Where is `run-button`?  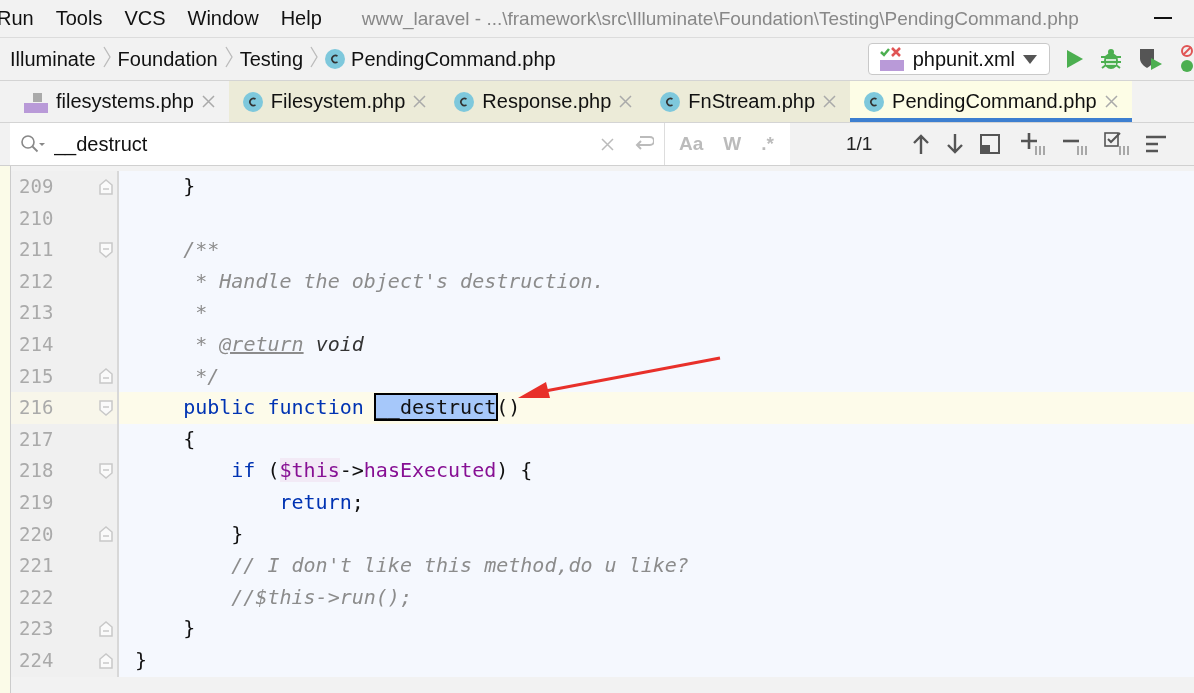 run-button is located at coordinates (1075, 59).